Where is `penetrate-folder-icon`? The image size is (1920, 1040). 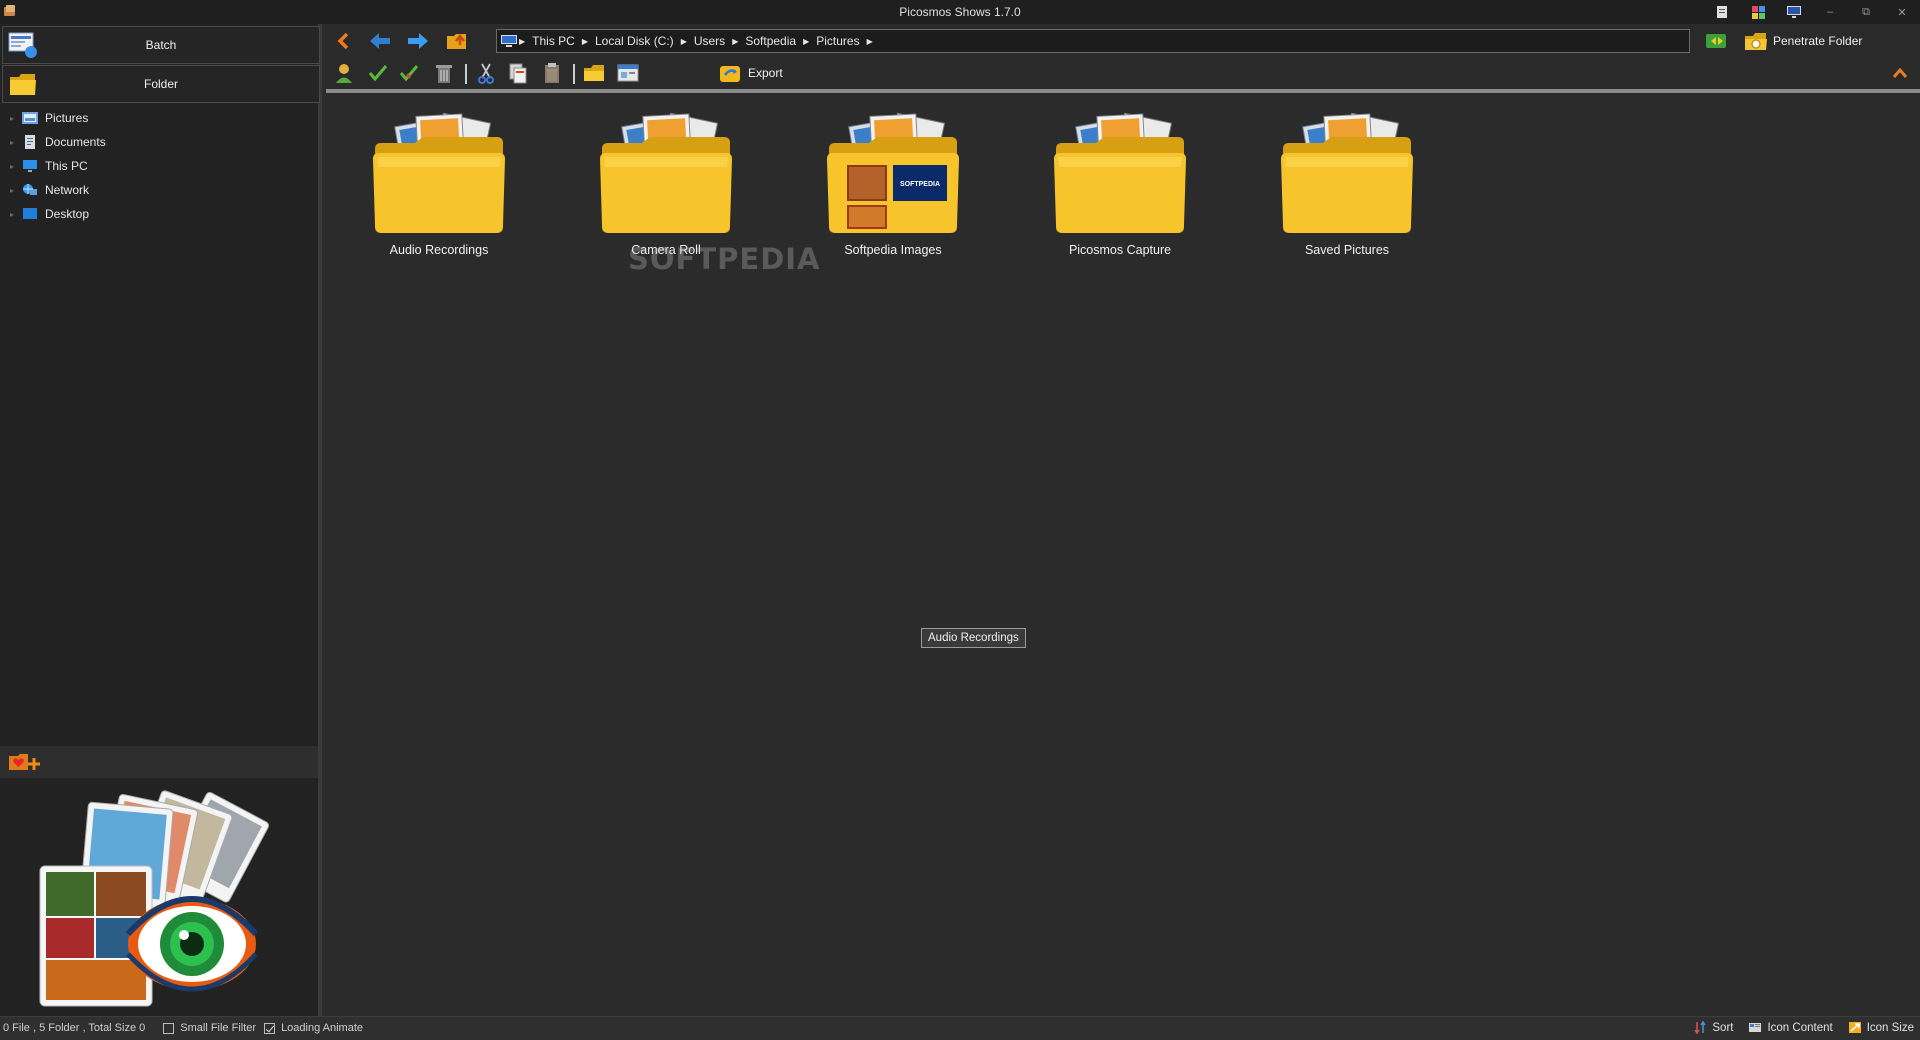
penetrate-folder-icon is located at coordinates (1756, 41).